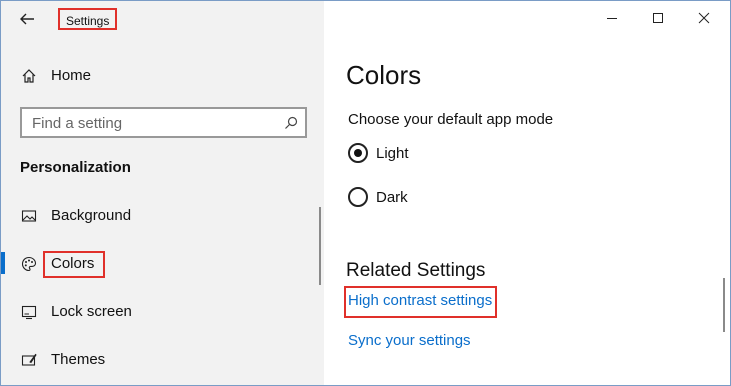 Image resolution: width=731 pixels, height=386 pixels. What do you see at coordinates (358, 197) in the screenshot?
I see `dark-radio` at bounding box center [358, 197].